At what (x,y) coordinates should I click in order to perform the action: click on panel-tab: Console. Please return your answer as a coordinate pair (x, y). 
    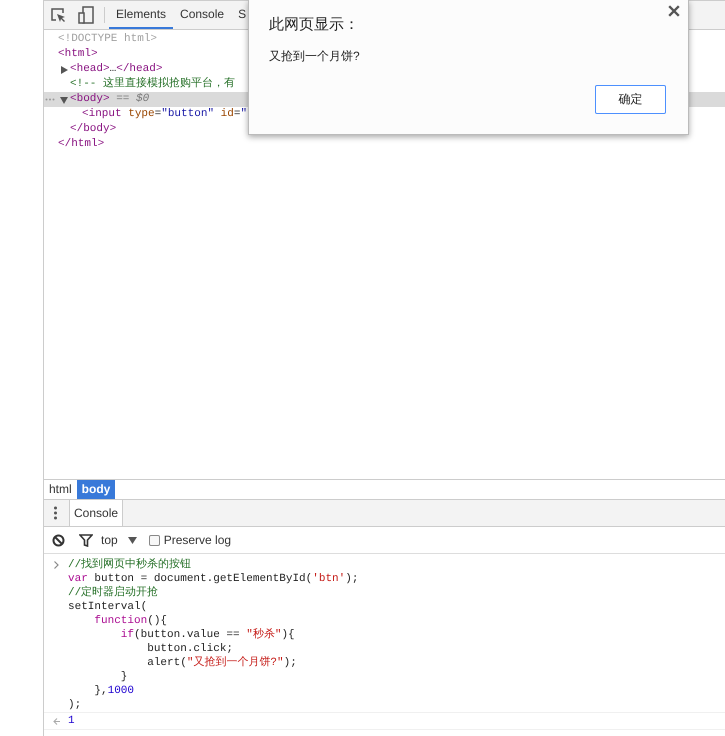
    Looking at the image, I should click on (202, 15).